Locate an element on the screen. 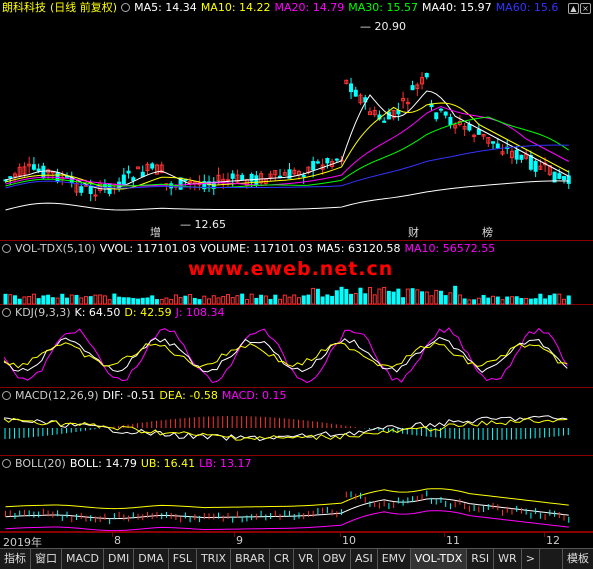 This screenshot has width=593, height=569. tab-dma: DMA is located at coordinates (151, 559).